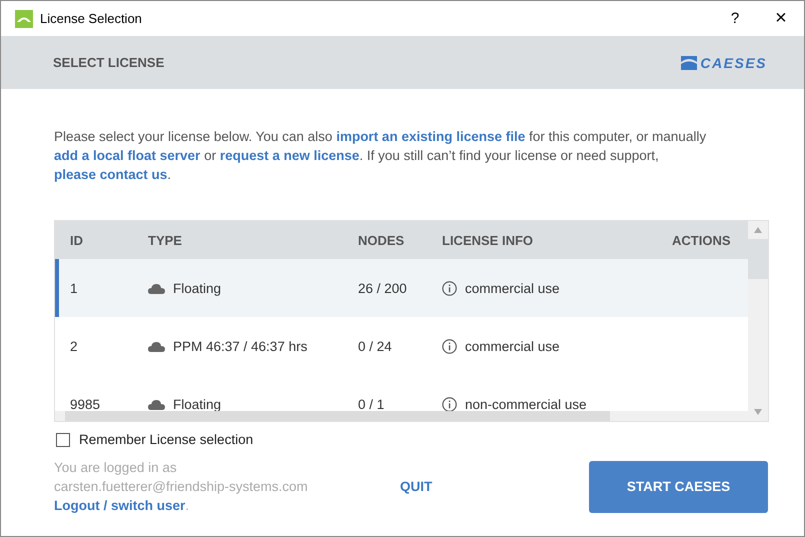 The image size is (805, 537). What do you see at coordinates (240, 346) in the screenshot?
I see `table-cell: PPM 46:37 / 46:37 hrs` at bounding box center [240, 346].